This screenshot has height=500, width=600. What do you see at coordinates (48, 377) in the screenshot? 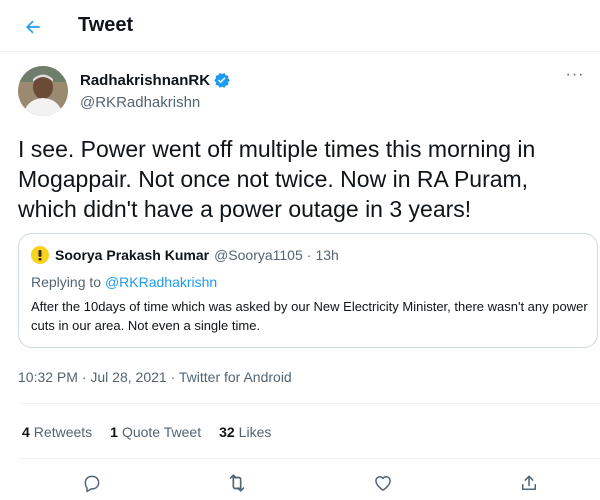
I see `tweet-time: 10:32 PM` at bounding box center [48, 377].